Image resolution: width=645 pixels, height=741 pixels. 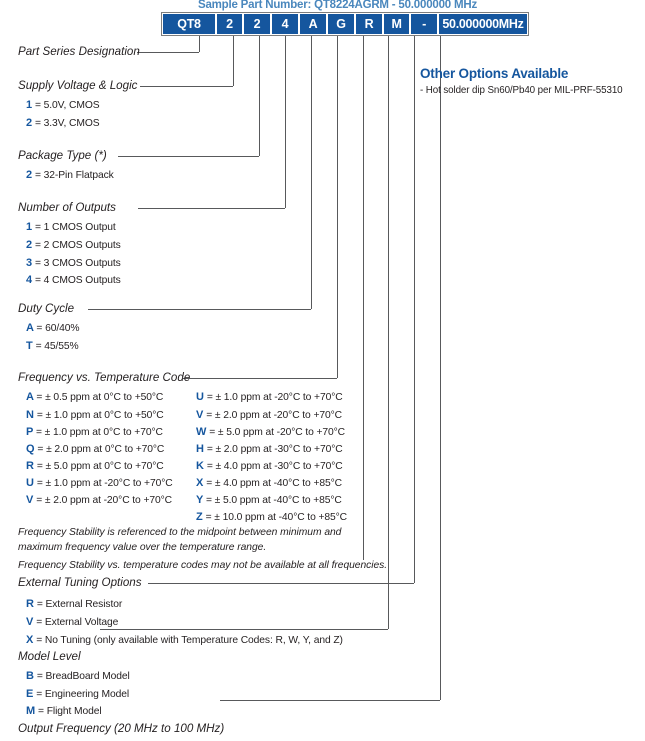 What do you see at coordinates (52, 346) in the screenshot?
I see `option-duty-cycle-T: T = 45/55%` at bounding box center [52, 346].